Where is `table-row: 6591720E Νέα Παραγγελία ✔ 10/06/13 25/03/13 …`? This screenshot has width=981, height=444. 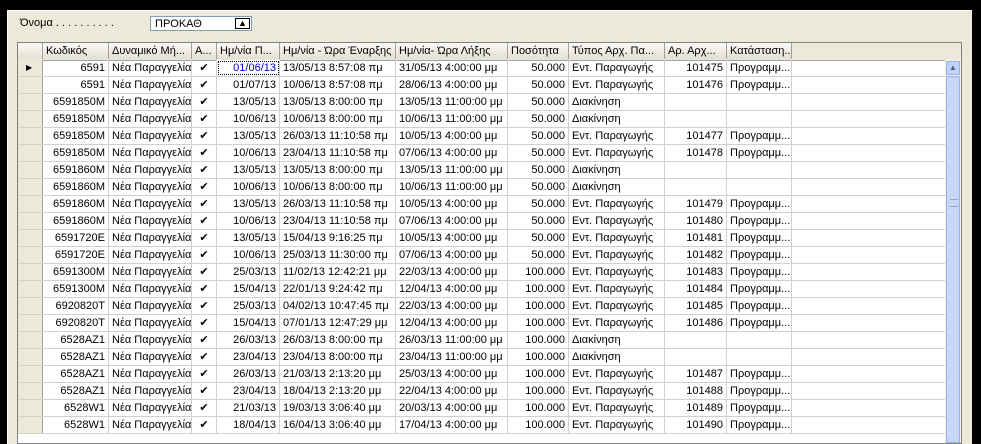
table-row: 6591720E Νέα Παραγγελία ✔ 10/06/13 25/03/13 … is located at coordinates (489, 255).